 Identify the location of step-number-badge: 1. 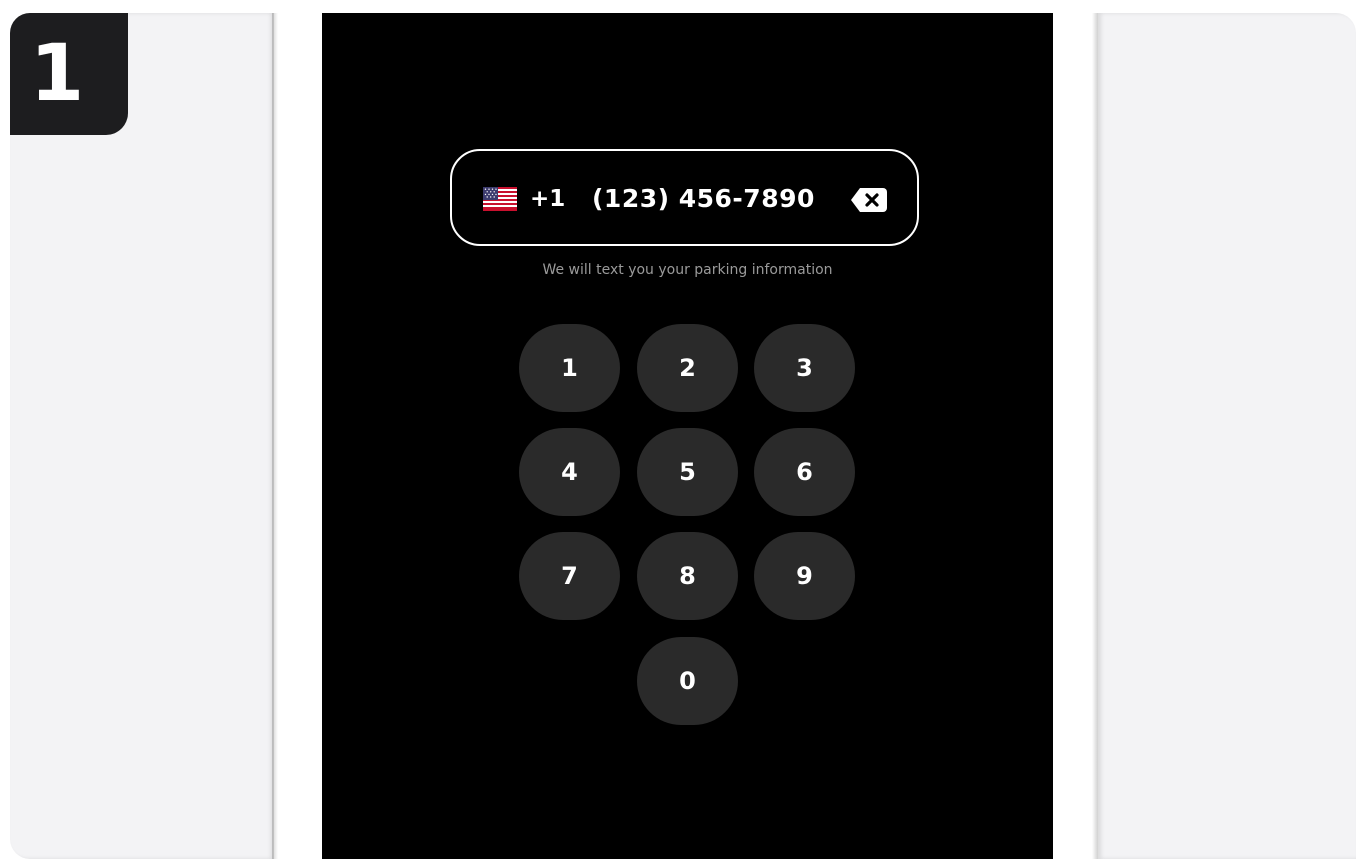
(69, 74).